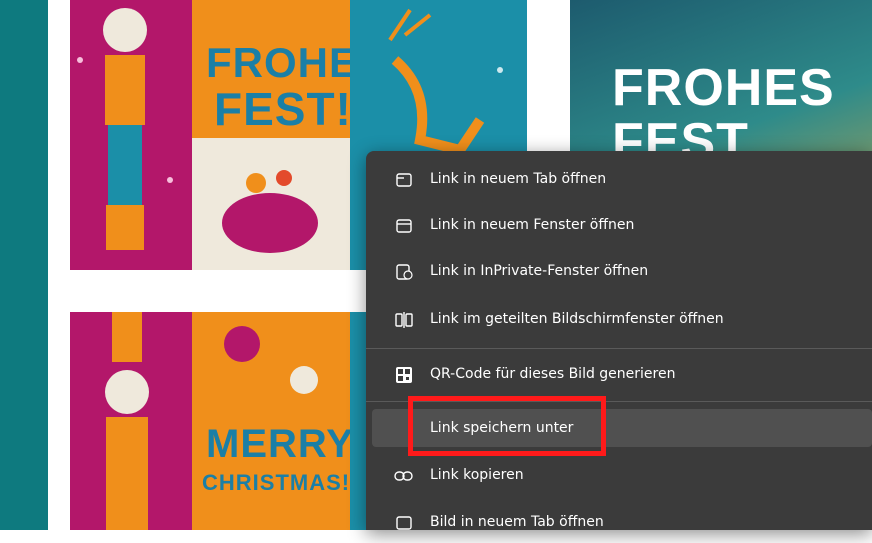  What do you see at coordinates (271, 360) in the screenshot?
I see `ornament-illustration` at bounding box center [271, 360].